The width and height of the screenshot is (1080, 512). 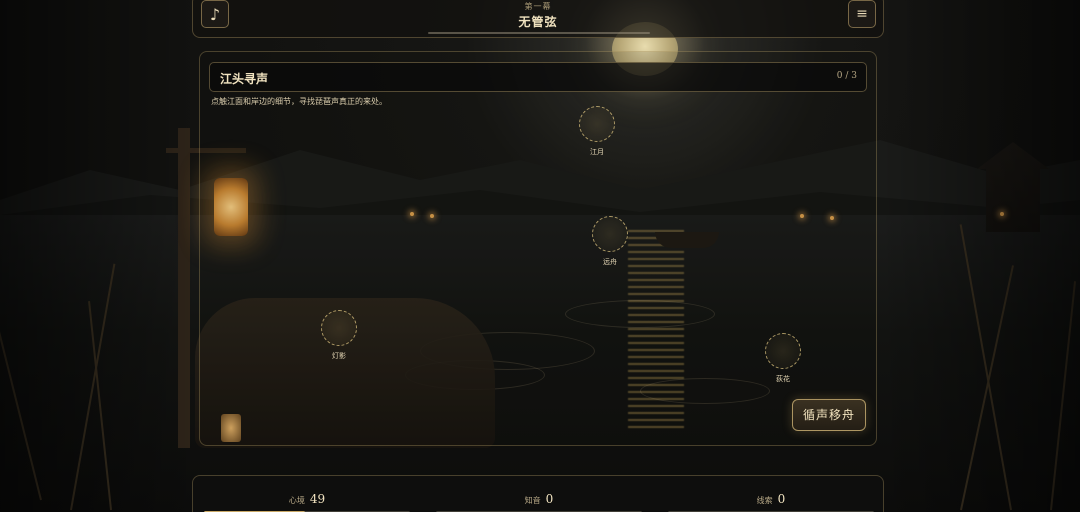 I want to click on stats-bar: 心境 49 知音 0 线索 0, so click(x=538, y=493).